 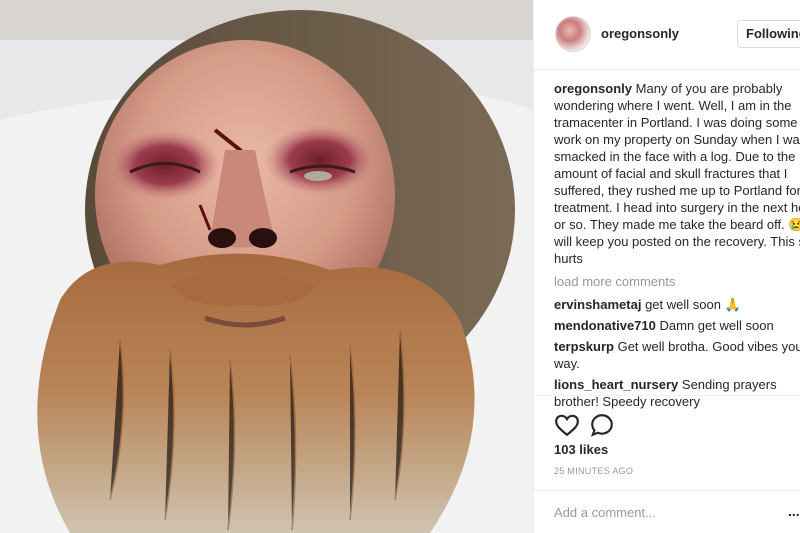 What do you see at coordinates (593, 88) in the screenshot?
I see `caption-username: oregonsonly` at bounding box center [593, 88].